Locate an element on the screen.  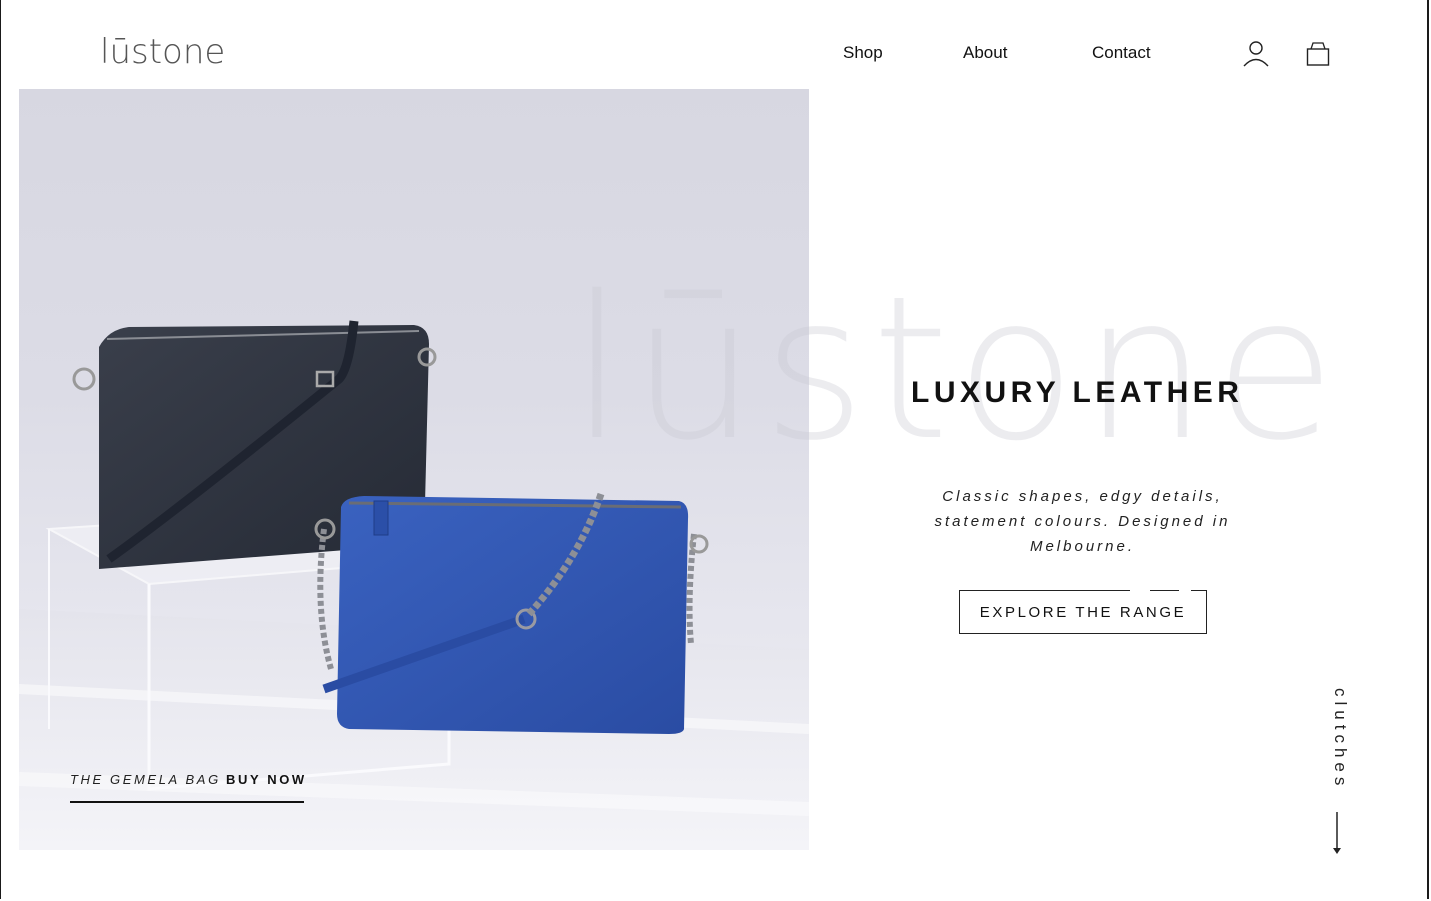
clutches-category-link: clutches is located at coordinates (1336, 739).